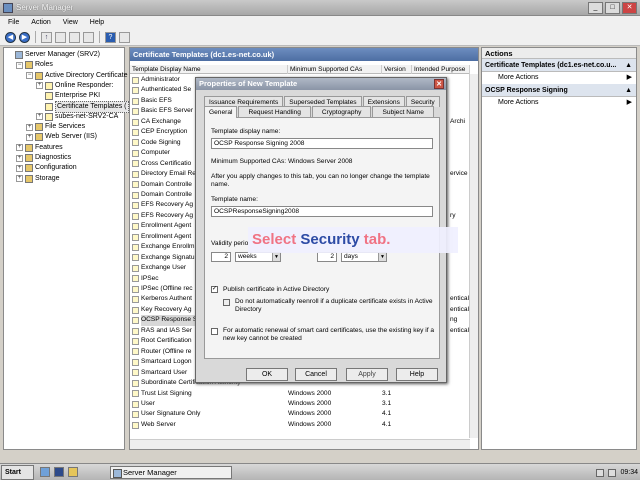  Describe the element at coordinates (460, 299) in the screenshot. I see `purpose-cell: entical` at that location.